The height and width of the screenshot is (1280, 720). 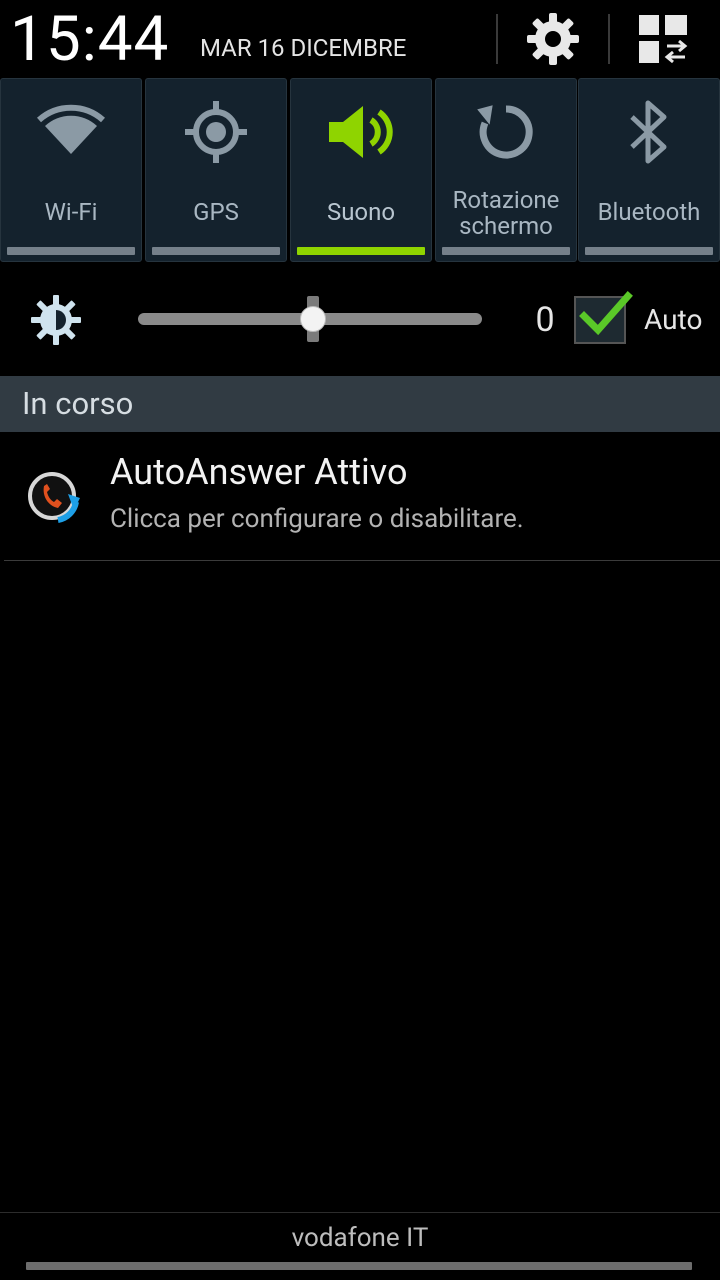 What do you see at coordinates (313, 319) in the screenshot?
I see `brightness-slider-thumb` at bounding box center [313, 319].